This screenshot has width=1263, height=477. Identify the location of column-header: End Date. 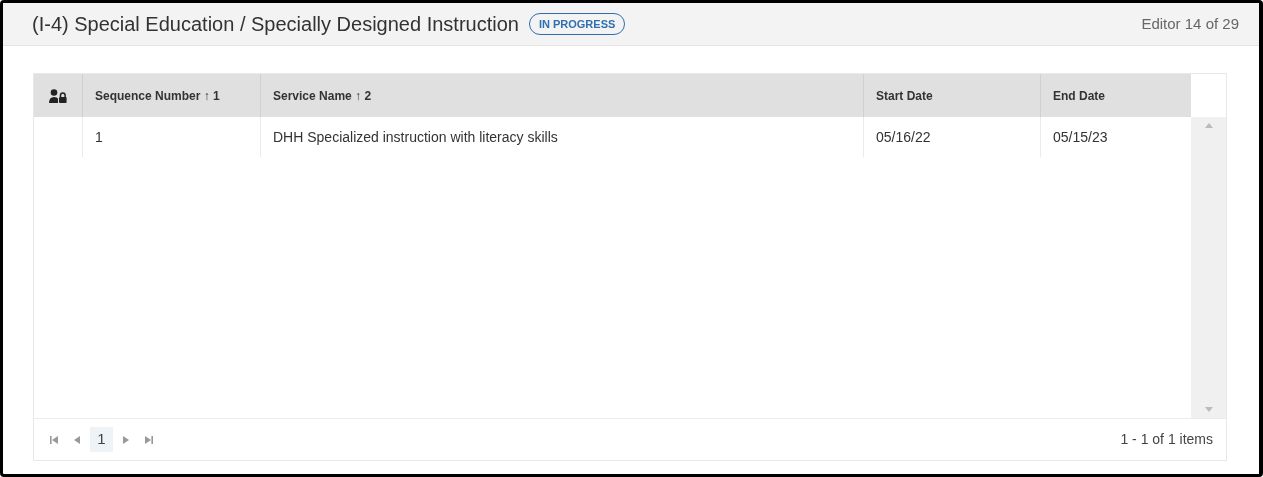
(1079, 95).